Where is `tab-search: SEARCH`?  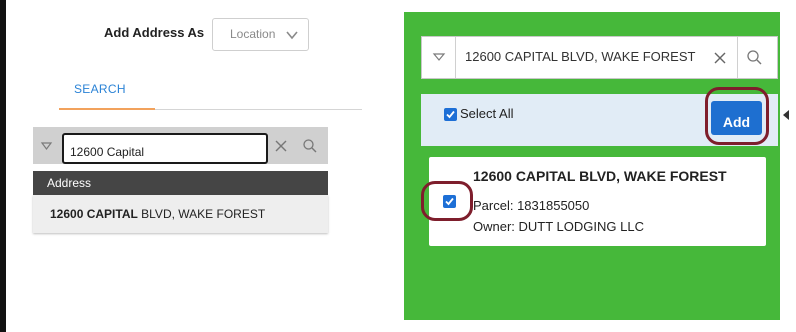 tab-search: SEARCH is located at coordinates (100, 89).